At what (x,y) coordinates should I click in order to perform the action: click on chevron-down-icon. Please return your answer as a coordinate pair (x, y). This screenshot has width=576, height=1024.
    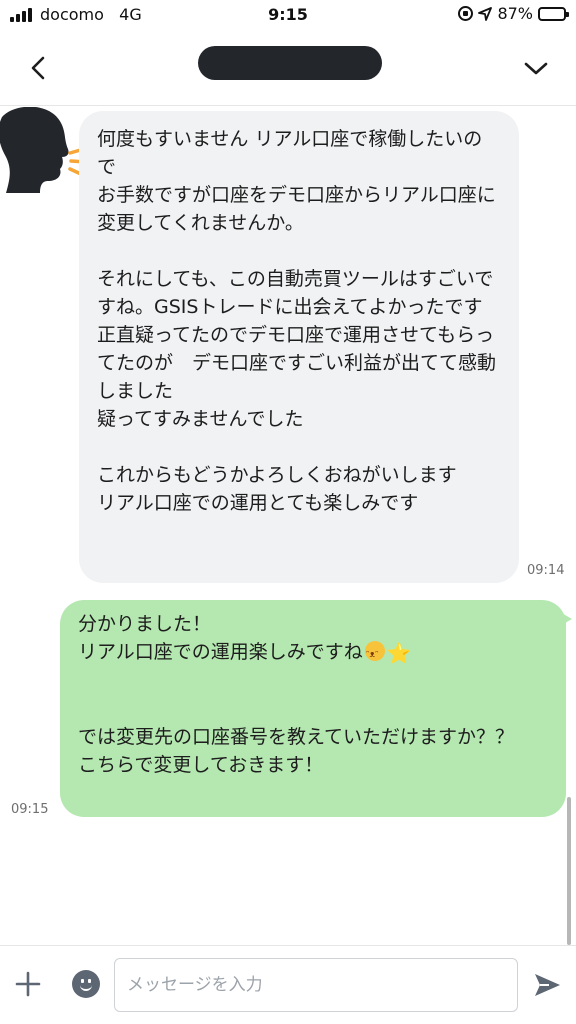
    Looking at the image, I should click on (536, 68).